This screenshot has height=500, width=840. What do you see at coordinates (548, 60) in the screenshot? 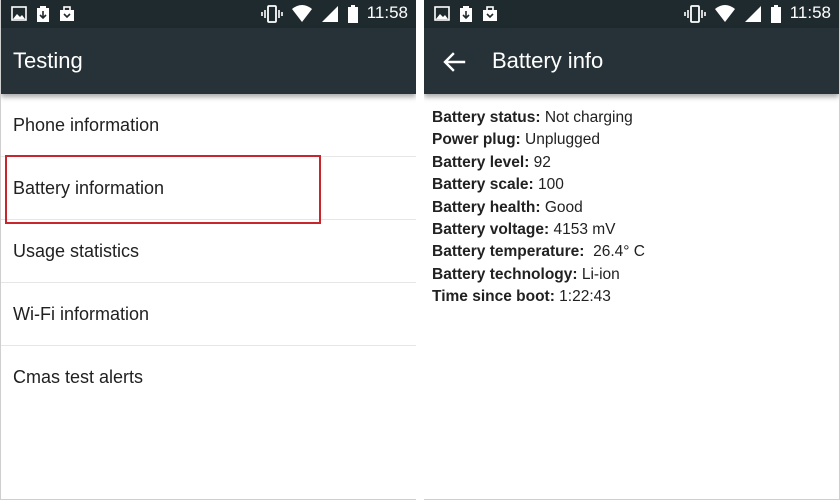
I see `page-title: Battery info` at bounding box center [548, 60].